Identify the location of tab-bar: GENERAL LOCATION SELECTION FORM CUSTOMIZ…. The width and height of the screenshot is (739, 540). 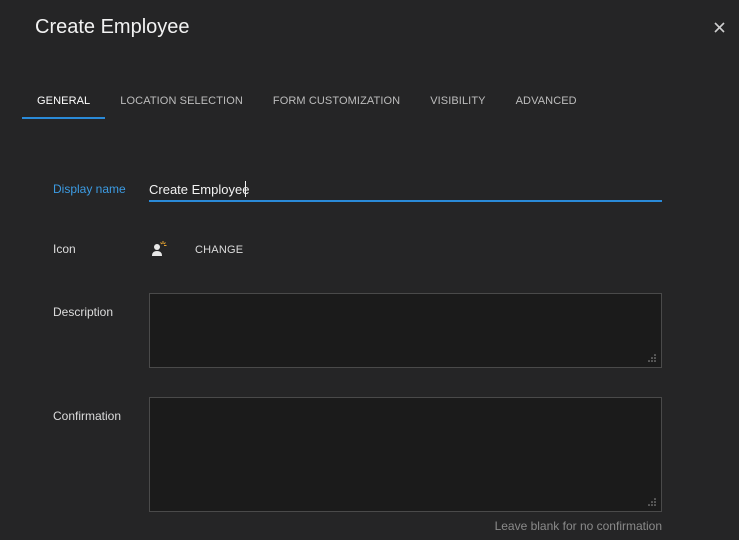
(307, 102).